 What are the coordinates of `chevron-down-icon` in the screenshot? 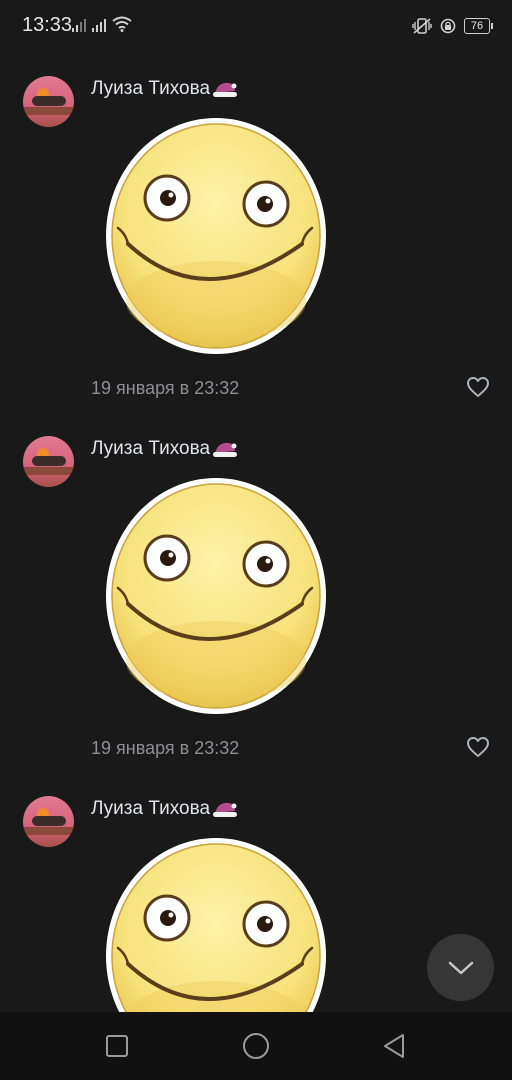 It's located at (460, 967).